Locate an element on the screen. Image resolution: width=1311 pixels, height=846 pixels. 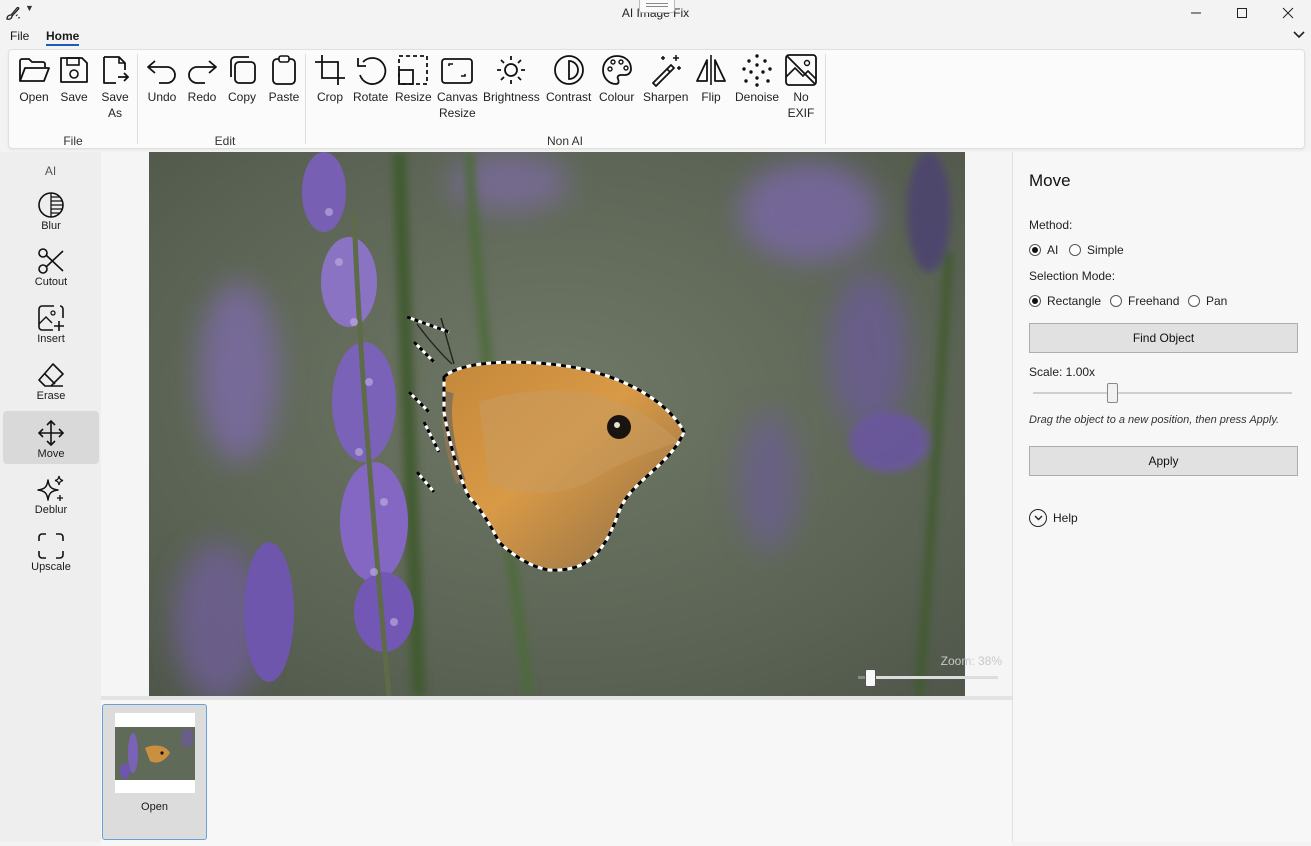
canvas-resize-icon is located at coordinates (457, 71).